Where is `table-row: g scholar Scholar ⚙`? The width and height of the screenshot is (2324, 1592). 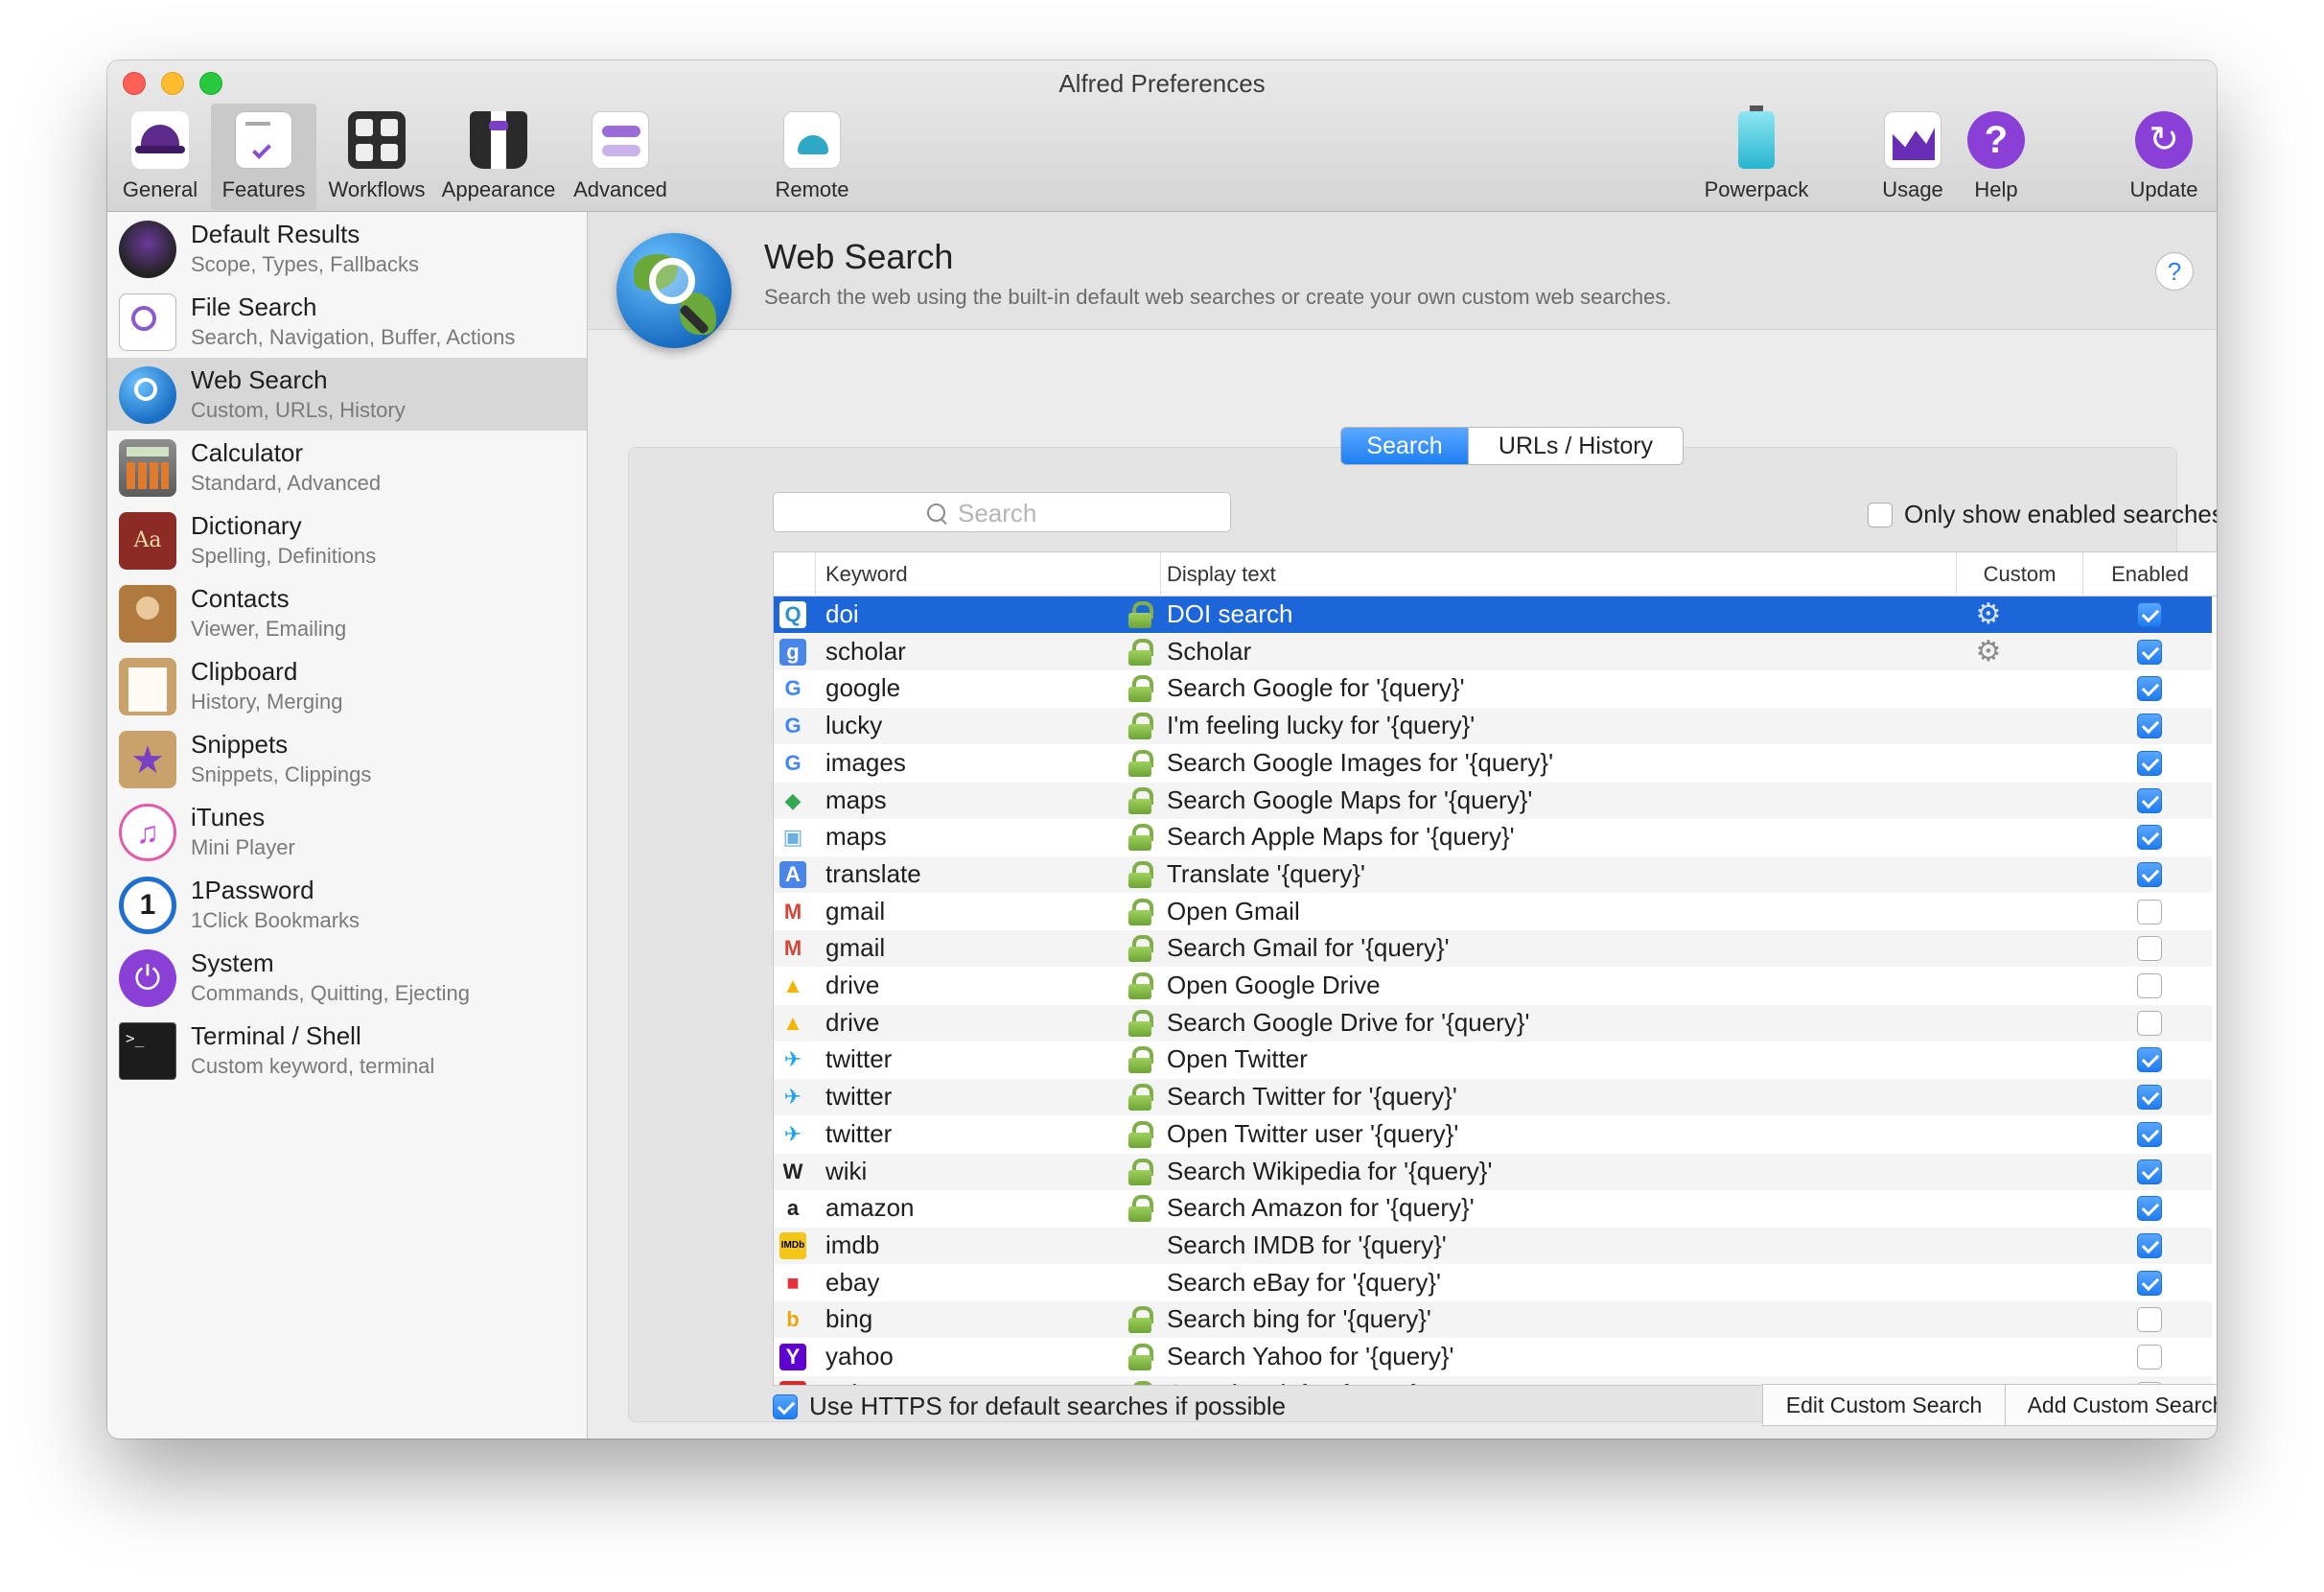
table-row: g scholar Scholar ⚙ is located at coordinates (1493, 651).